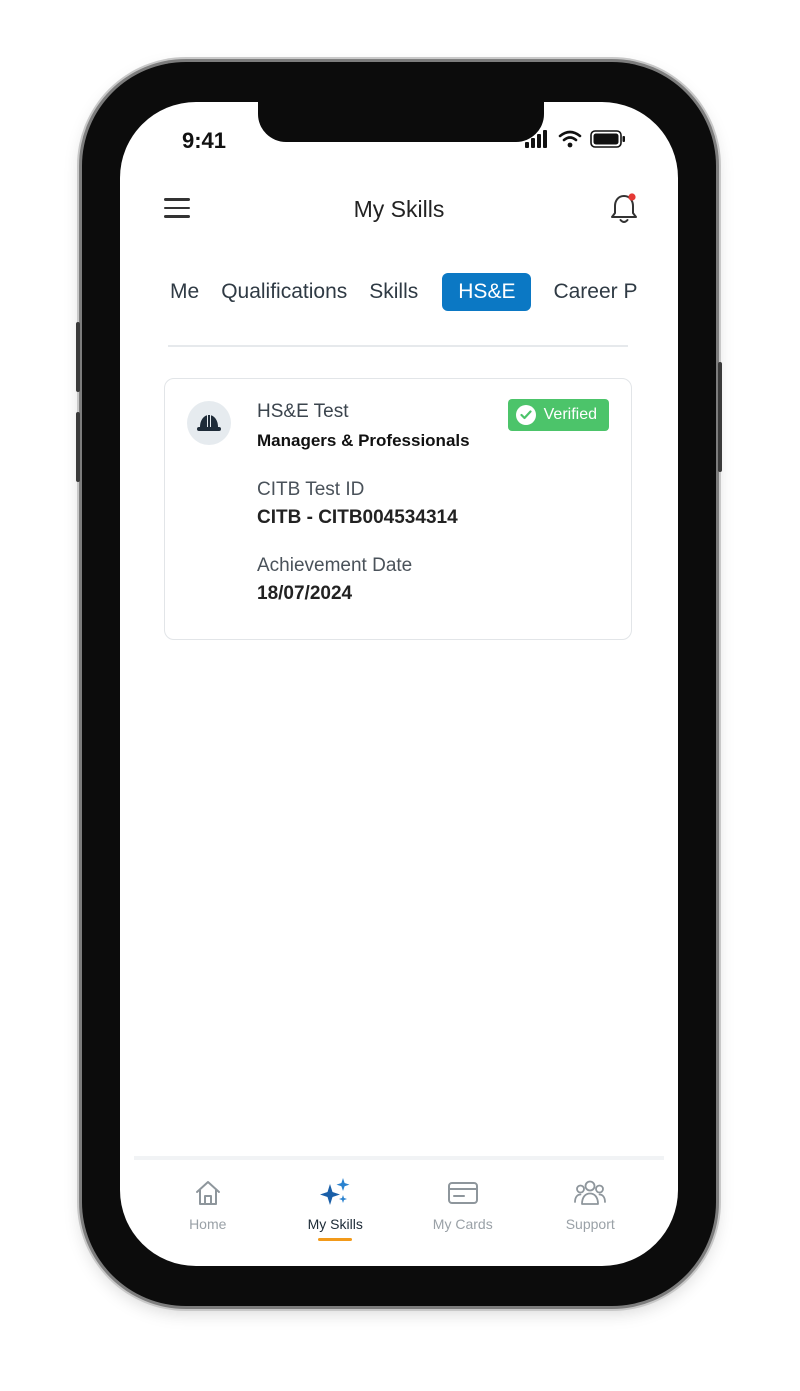  Describe the element at coordinates (401, 122) in the screenshot. I see `notch` at that location.